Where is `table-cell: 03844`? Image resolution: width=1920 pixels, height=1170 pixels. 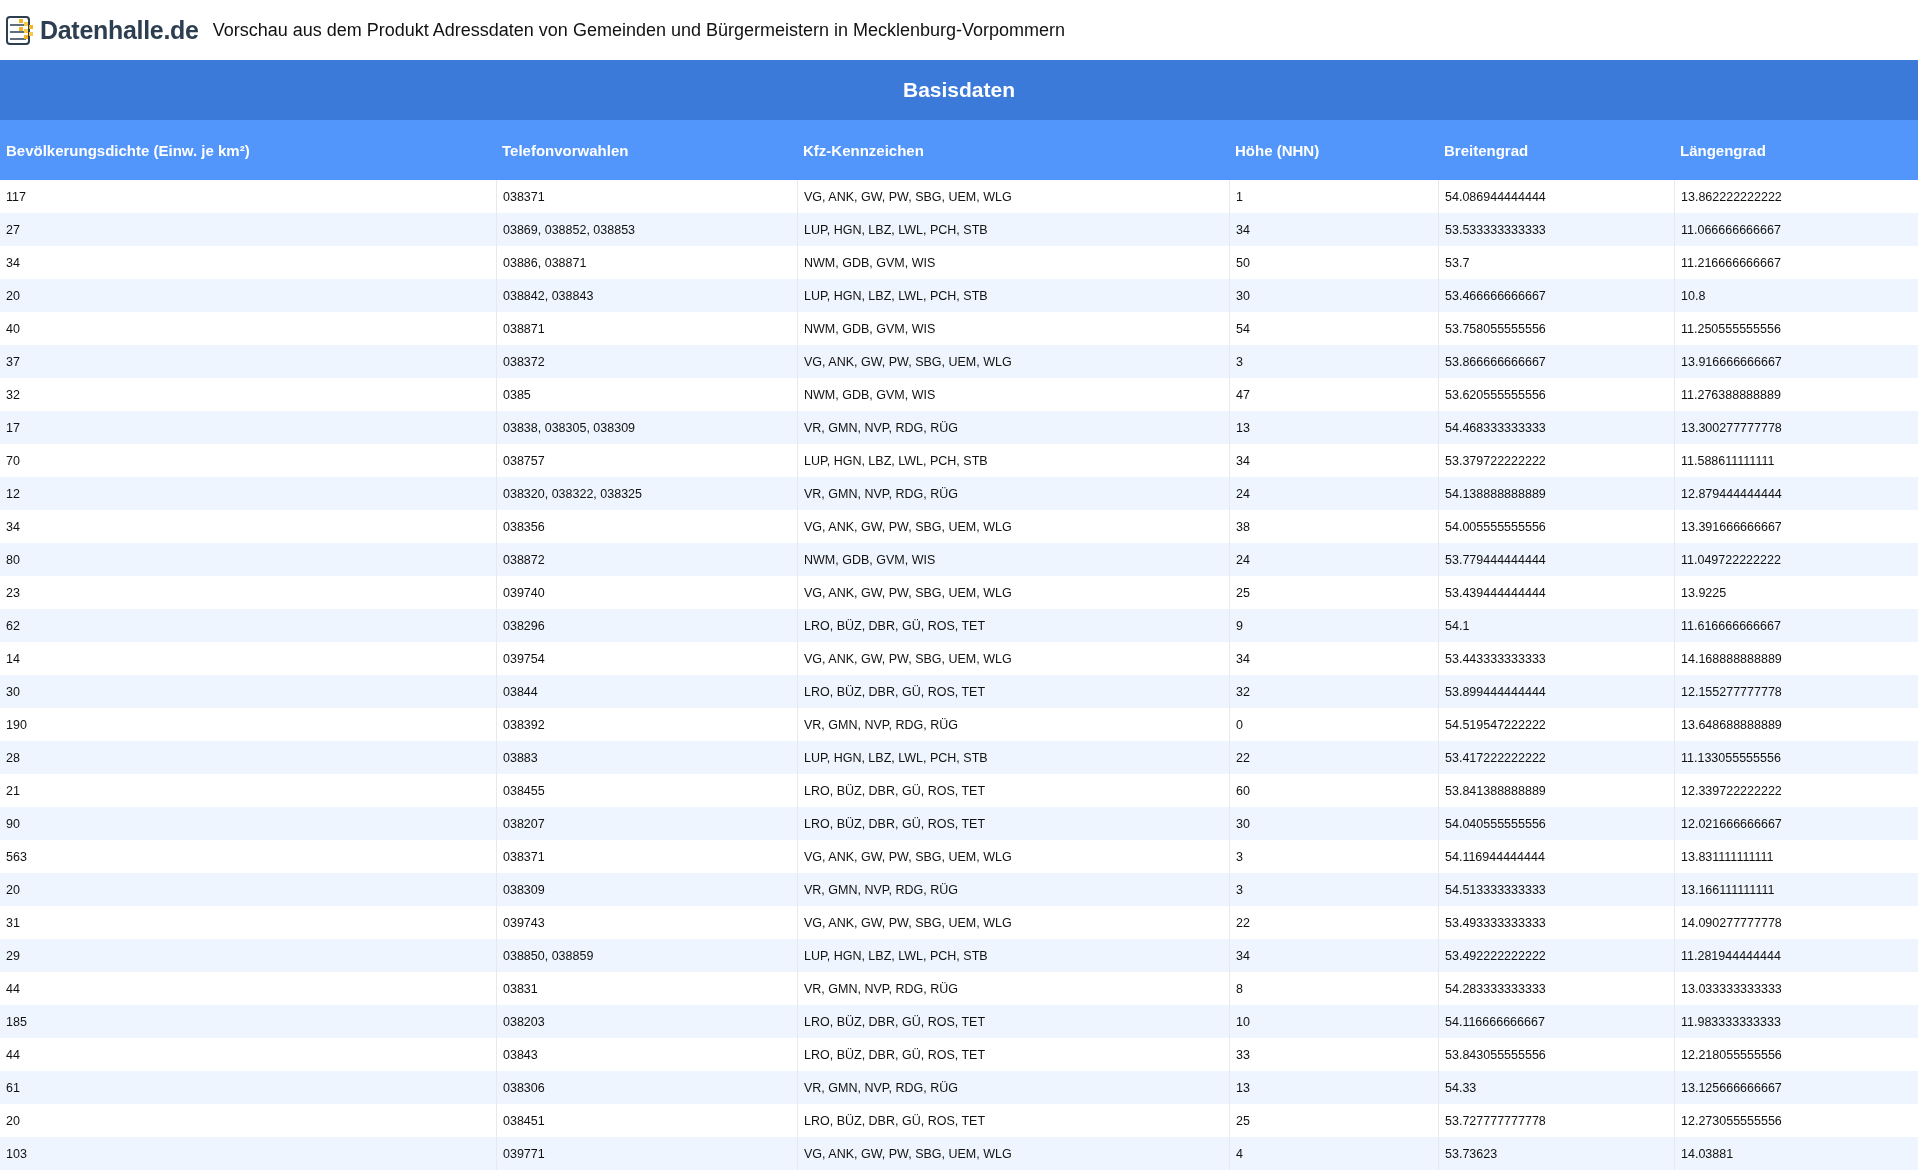
table-cell: 03844 is located at coordinates (646, 691).